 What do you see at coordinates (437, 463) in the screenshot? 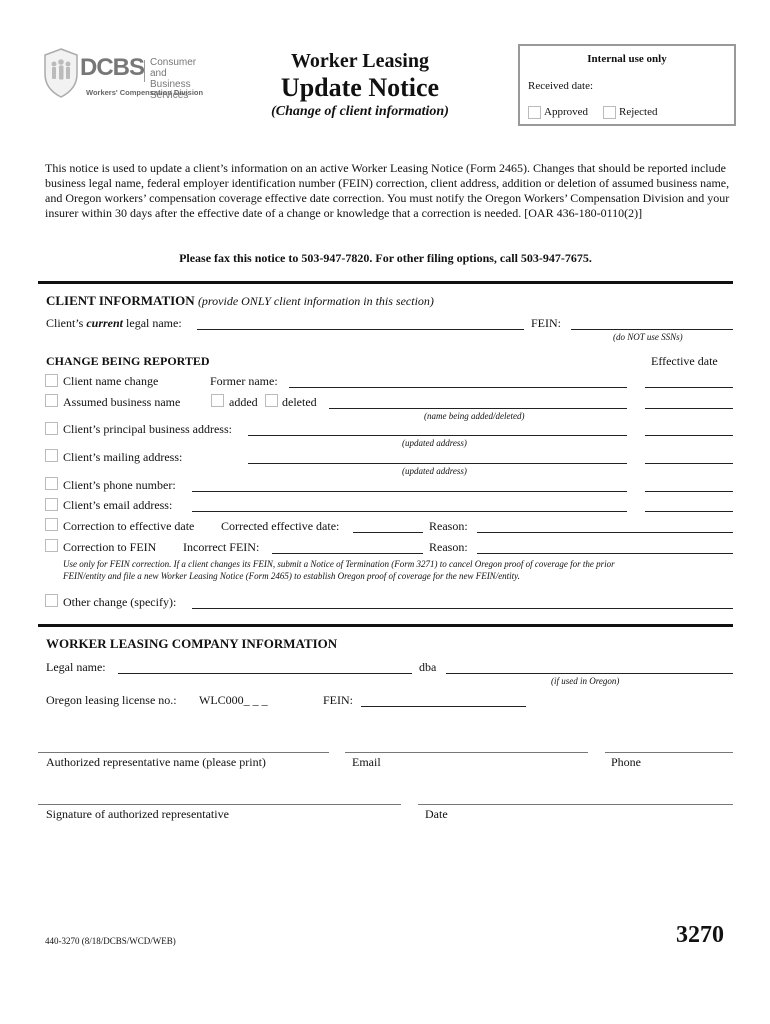
I see `mailing-address-field` at bounding box center [437, 463].